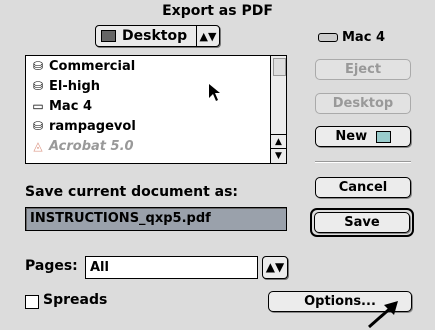 This screenshot has height=330, width=435. Describe the element at coordinates (156, 66) in the screenshot. I see `list-item: ⛁ Commercial` at that location.